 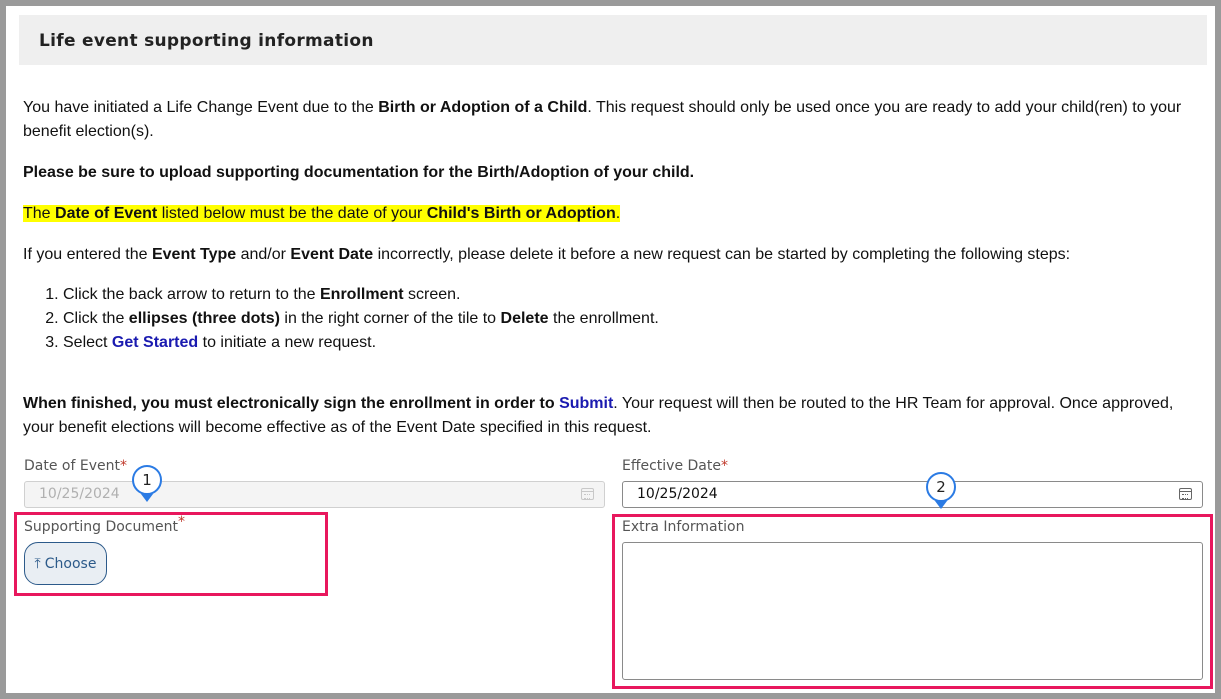 I want to click on section-header: Life event supporting information, so click(x=613, y=40).